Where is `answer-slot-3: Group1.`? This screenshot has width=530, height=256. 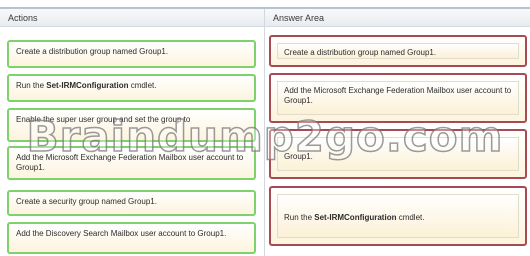
answer-slot-3: Group1. is located at coordinates (398, 154).